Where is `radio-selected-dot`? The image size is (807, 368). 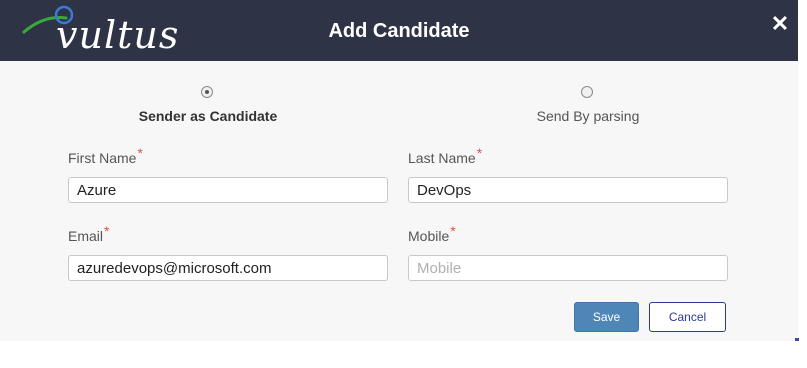 radio-selected-dot is located at coordinates (207, 92).